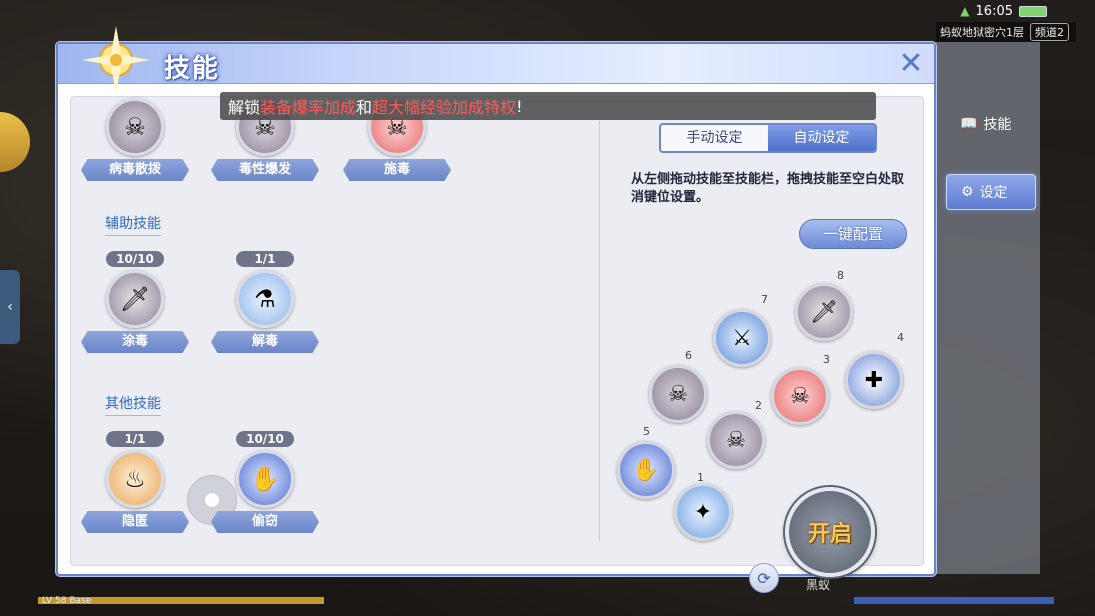 This screenshot has width=1095, height=616. Describe the element at coordinates (764, 299) in the screenshot. I see `slot-number: 7` at that location.